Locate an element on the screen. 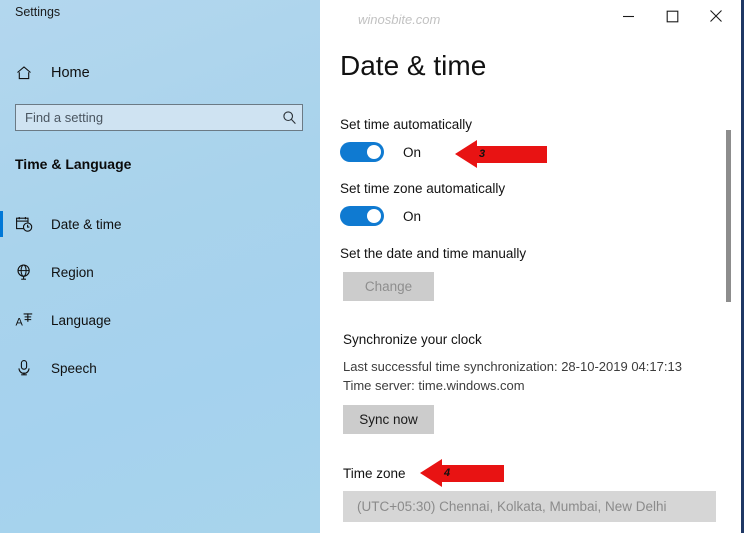 The image size is (744, 533). sidebar-item-language-label: Language is located at coordinates (81, 320).